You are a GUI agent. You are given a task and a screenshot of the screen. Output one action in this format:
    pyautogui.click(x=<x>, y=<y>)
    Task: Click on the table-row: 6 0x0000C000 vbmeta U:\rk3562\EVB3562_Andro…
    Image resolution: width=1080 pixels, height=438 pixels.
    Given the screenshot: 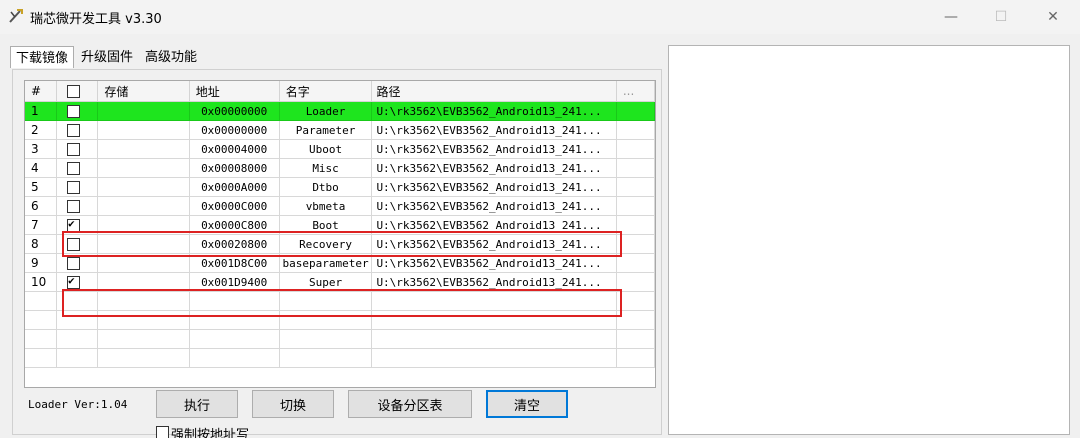 What is the action you would take?
    pyautogui.click(x=340, y=206)
    